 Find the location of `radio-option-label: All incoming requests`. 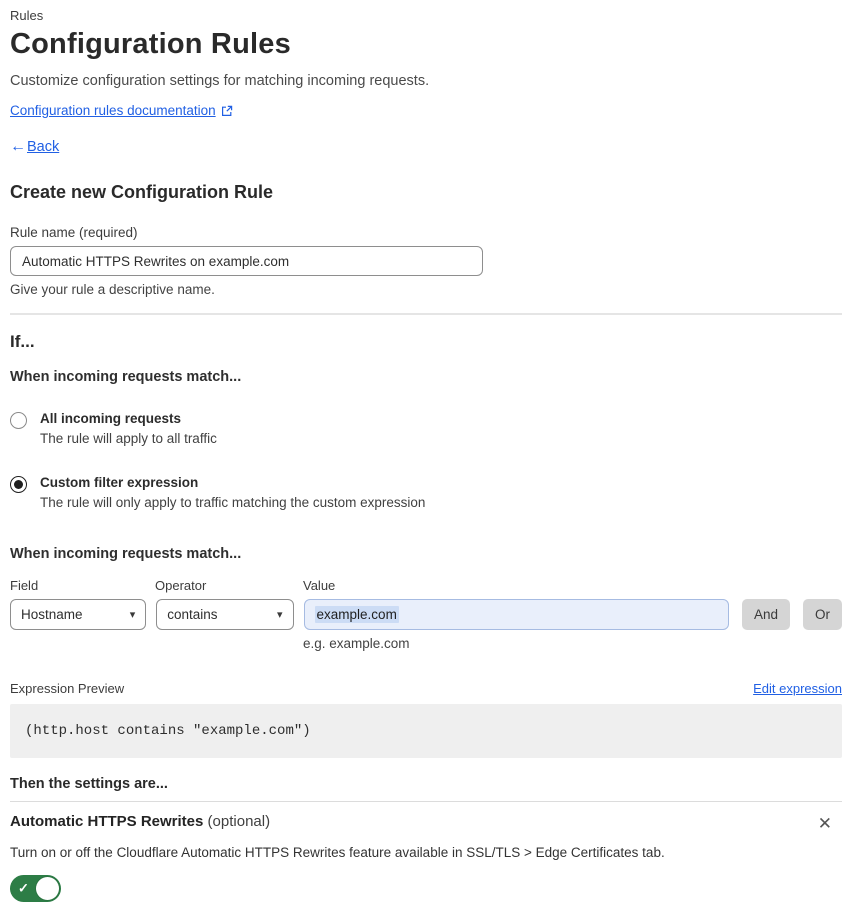

radio-option-label: All incoming requests is located at coordinates (111, 418).